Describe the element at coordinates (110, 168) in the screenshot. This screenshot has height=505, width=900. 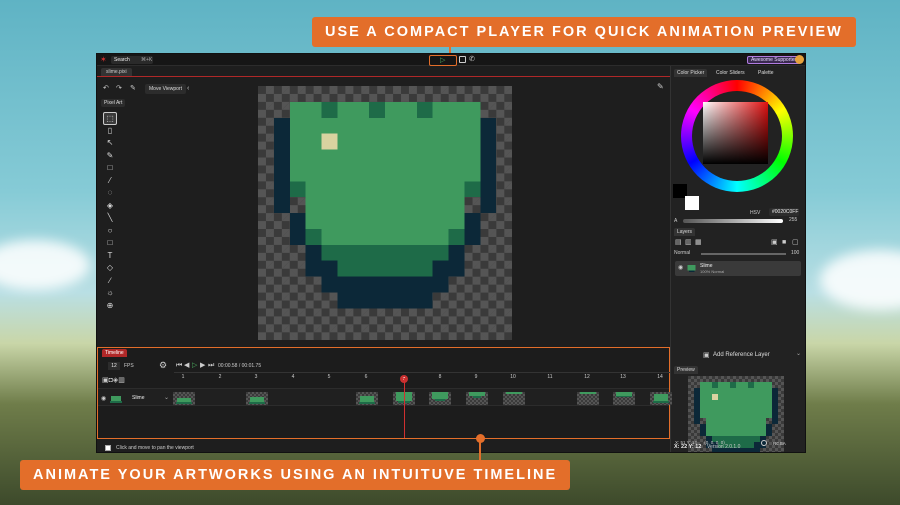
I see `rectangle-select-icon: □` at that location.